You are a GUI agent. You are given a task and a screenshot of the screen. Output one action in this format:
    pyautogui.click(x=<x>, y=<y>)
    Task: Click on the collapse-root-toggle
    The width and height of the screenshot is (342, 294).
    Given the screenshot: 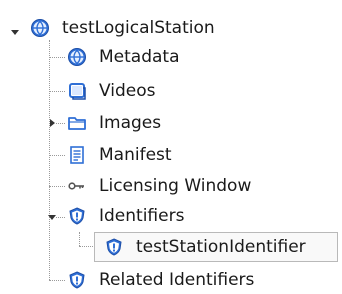 What is the action you would take?
    pyautogui.click(x=15, y=32)
    